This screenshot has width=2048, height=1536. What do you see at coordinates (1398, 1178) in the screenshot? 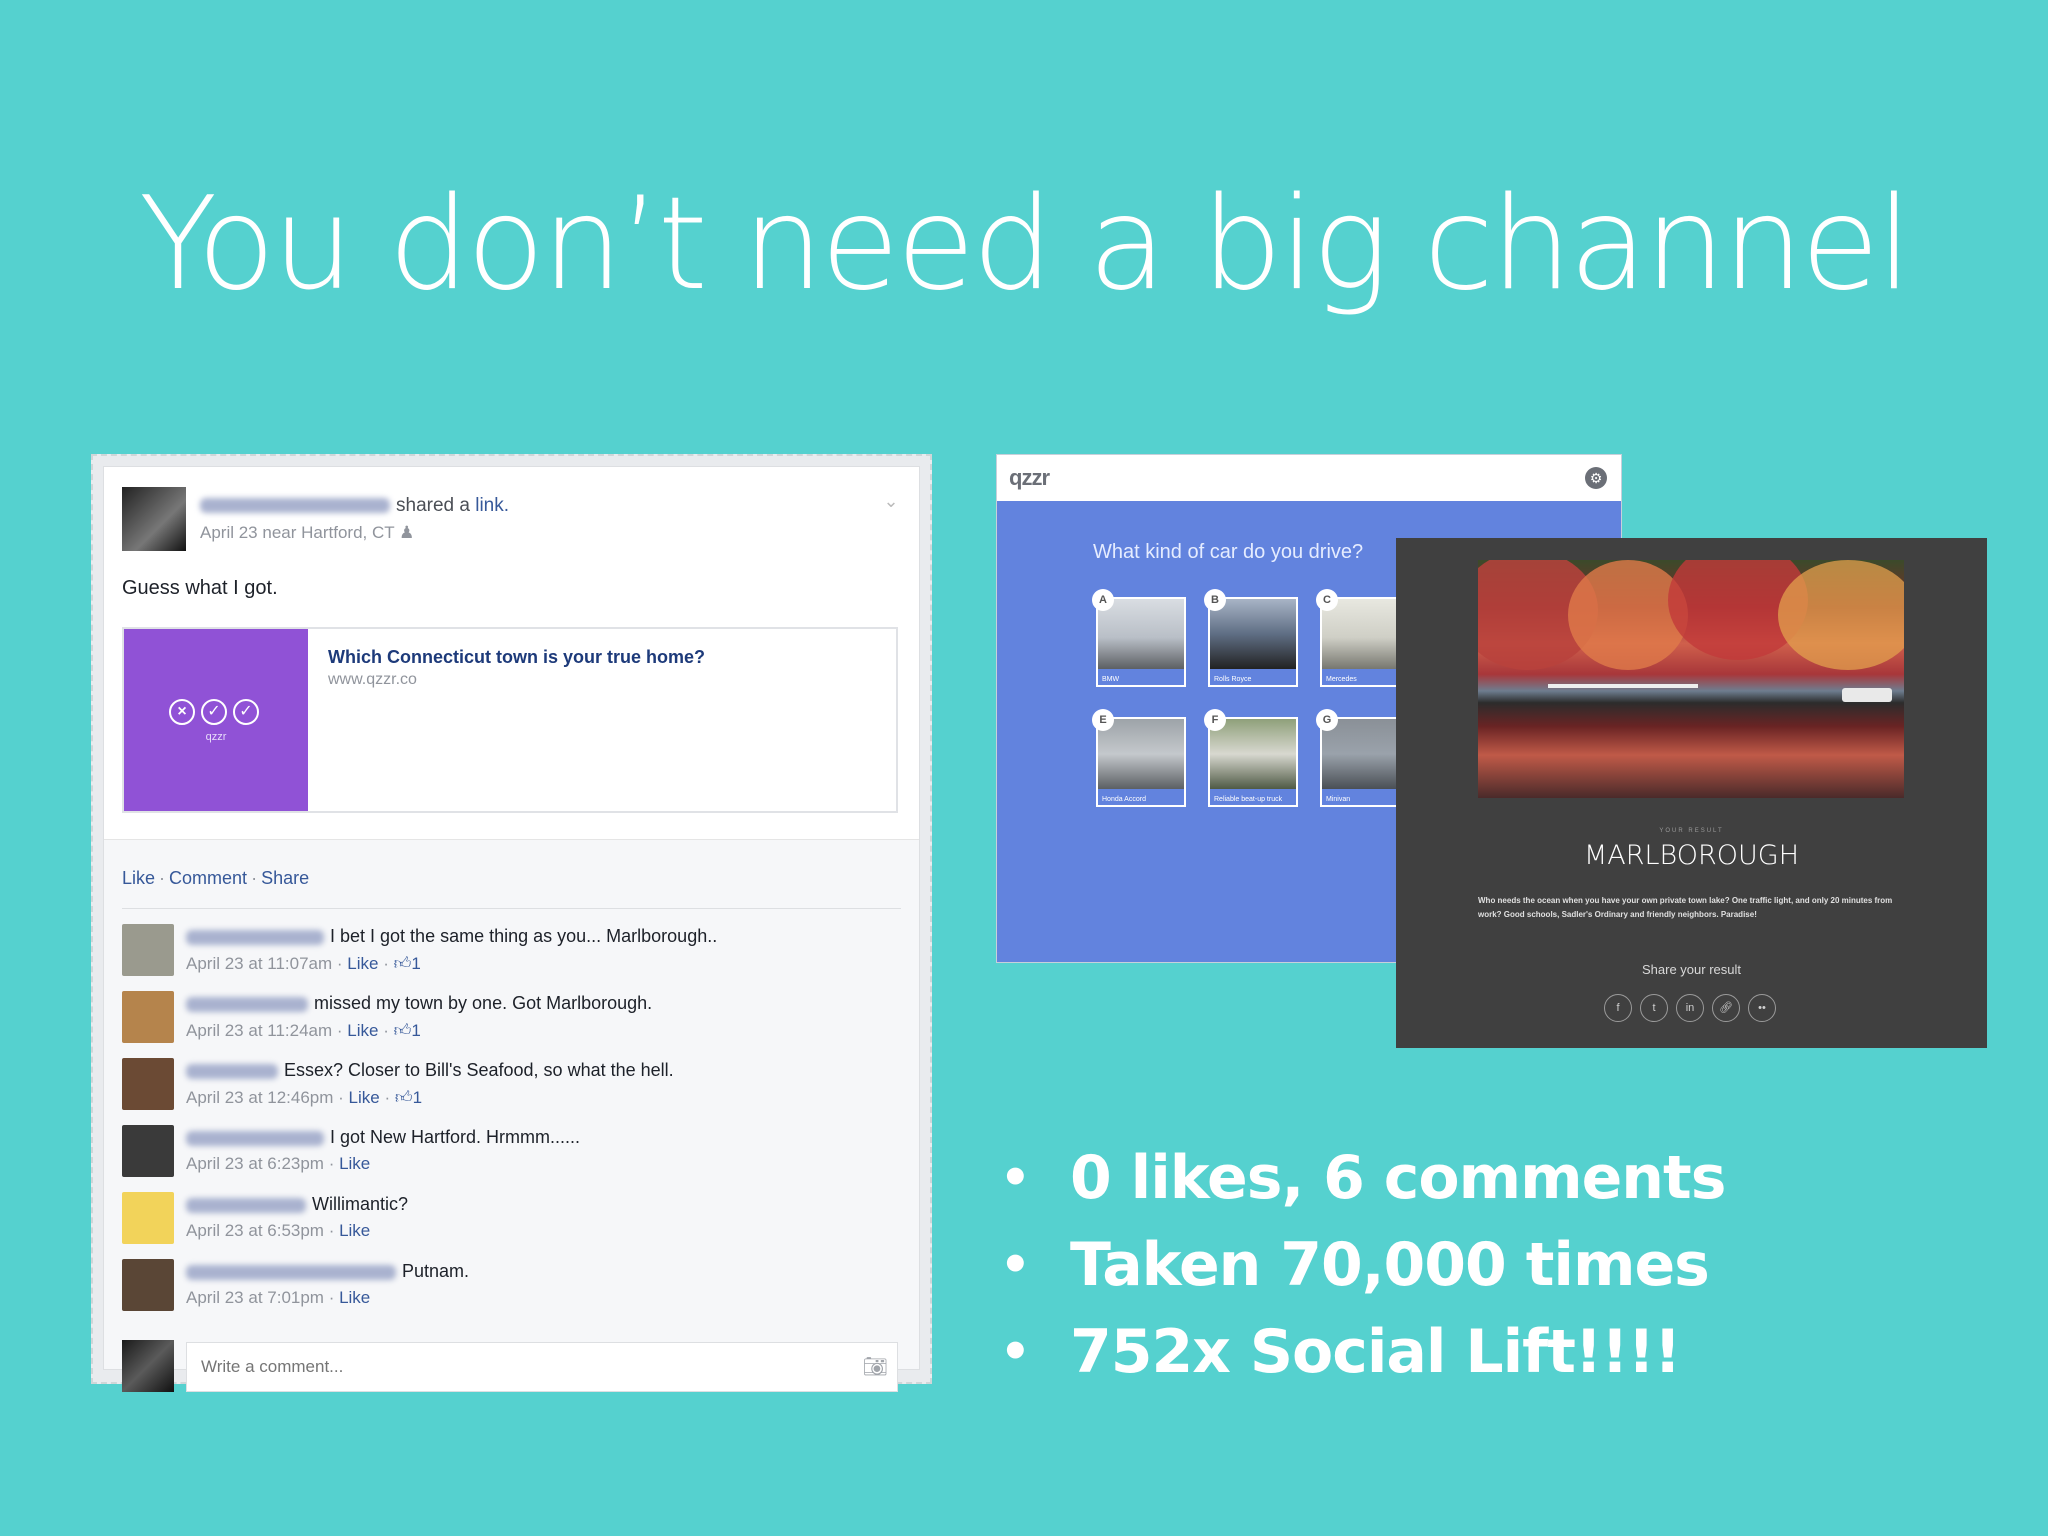
I see `bullet-text: 0 likes, 6 comments` at bounding box center [1398, 1178].